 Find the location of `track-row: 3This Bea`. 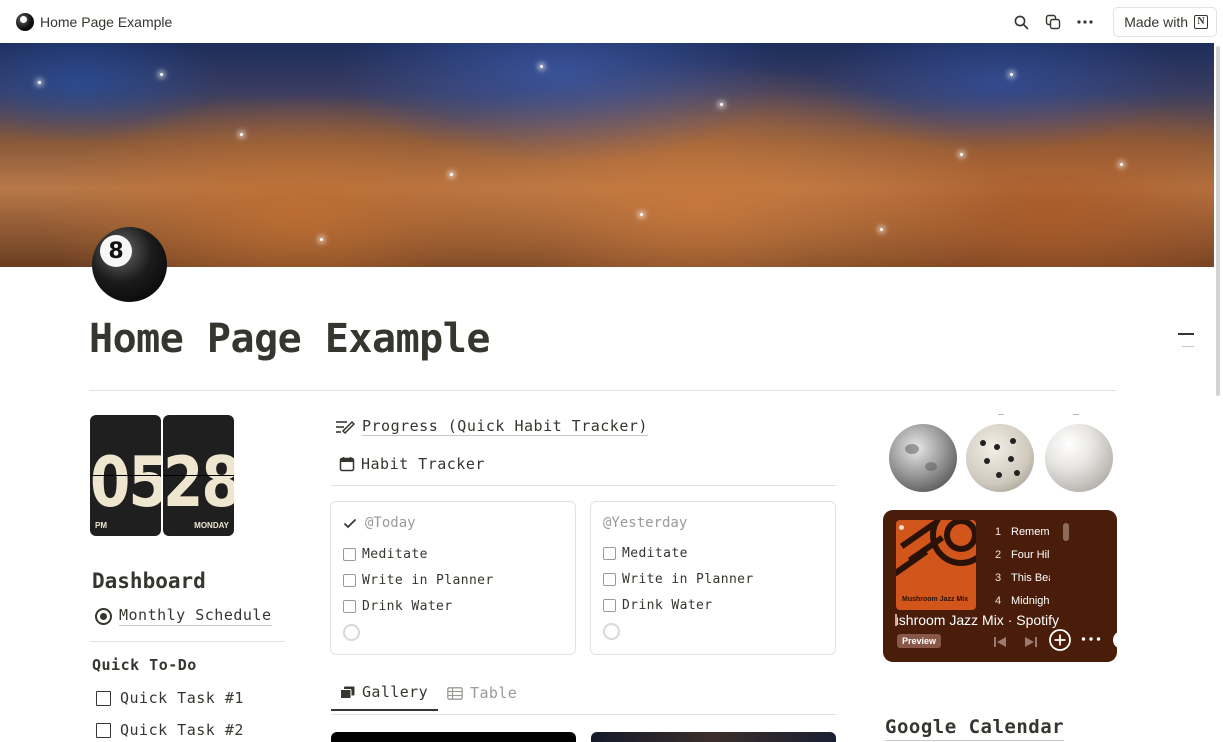

track-row: 3This Bea is located at coordinates (1022, 583).